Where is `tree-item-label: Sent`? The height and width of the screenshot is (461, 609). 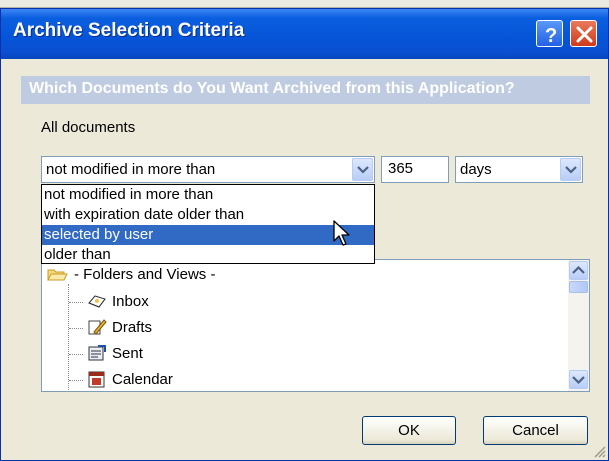 tree-item-label: Sent is located at coordinates (127, 353).